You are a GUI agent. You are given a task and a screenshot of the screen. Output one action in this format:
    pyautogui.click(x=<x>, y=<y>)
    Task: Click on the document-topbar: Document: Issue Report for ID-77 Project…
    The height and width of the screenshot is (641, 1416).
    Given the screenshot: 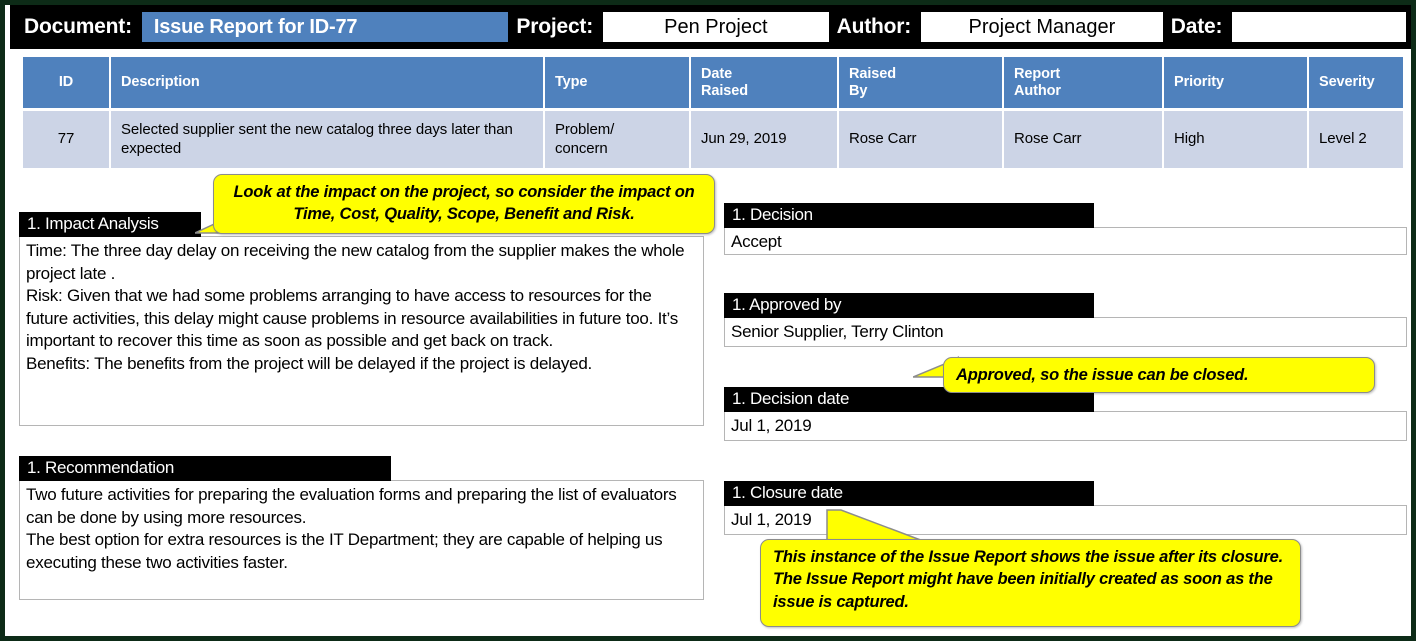 What is the action you would take?
    pyautogui.click(x=710, y=27)
    